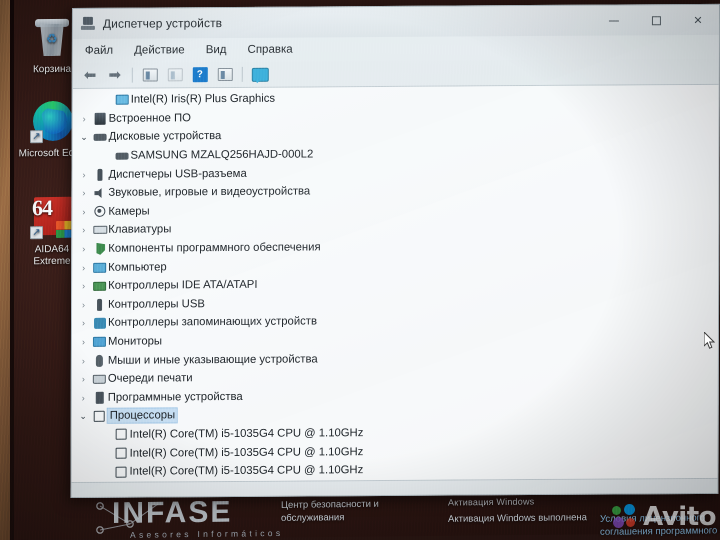  I want to click on help-icon: ?, so click(200, 75).